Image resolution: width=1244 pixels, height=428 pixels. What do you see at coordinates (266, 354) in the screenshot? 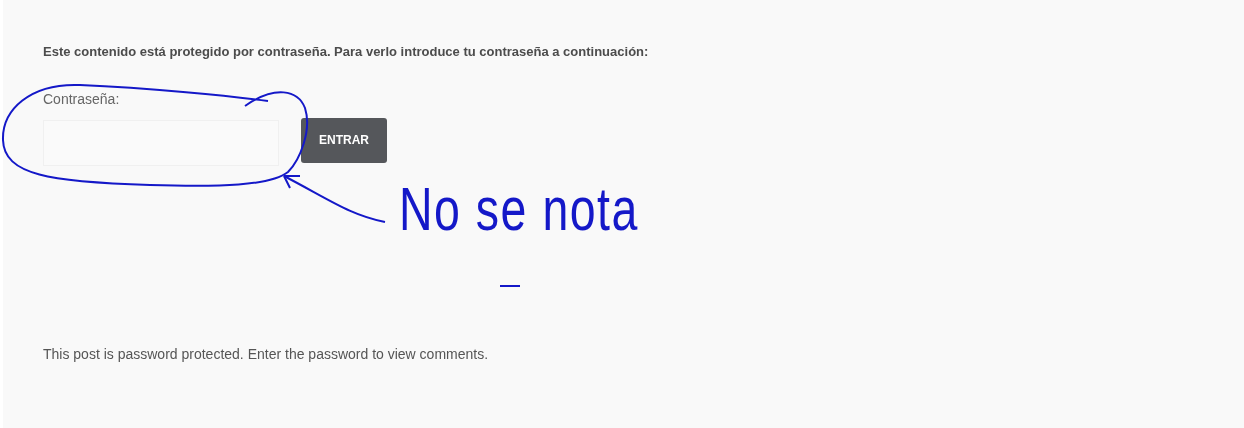
I see `comments-notice: This post is password protected. Enter the password to view comments.` at bounding box center [266, 354].